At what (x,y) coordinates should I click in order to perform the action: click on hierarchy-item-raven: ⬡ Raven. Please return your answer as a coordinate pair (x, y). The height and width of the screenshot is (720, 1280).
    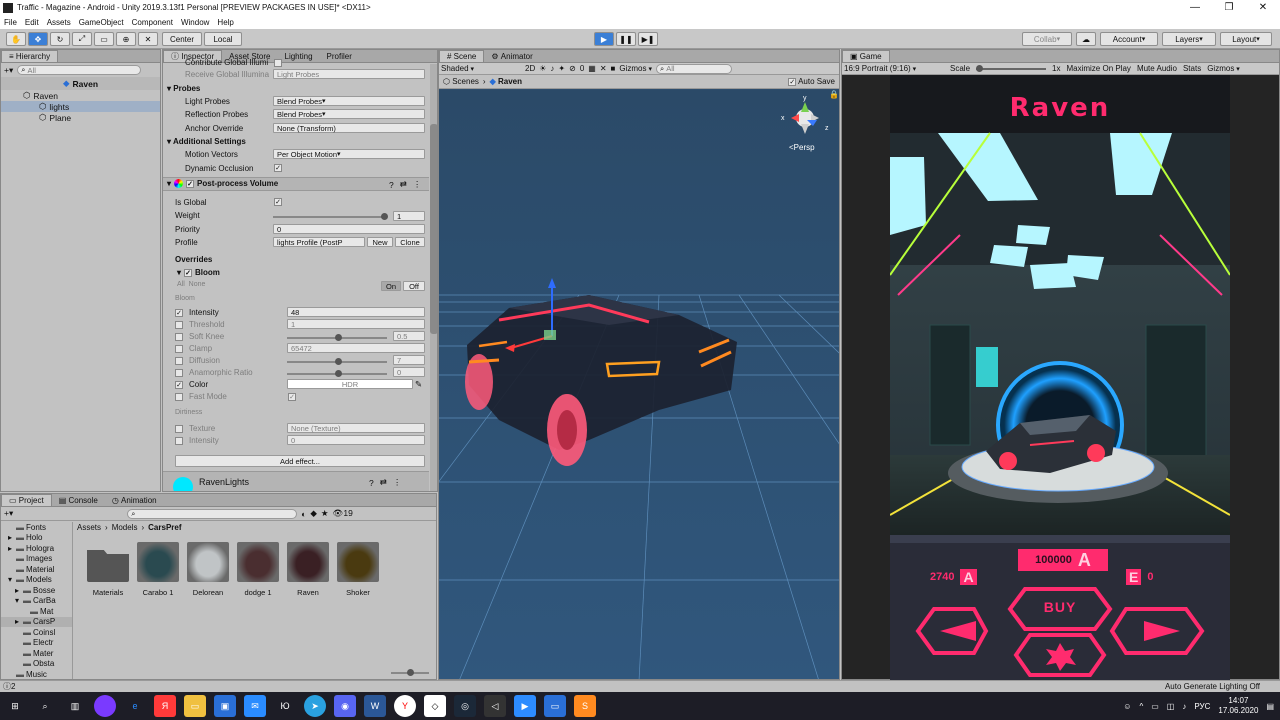
    Looking at the image, I should click on (80, 95).